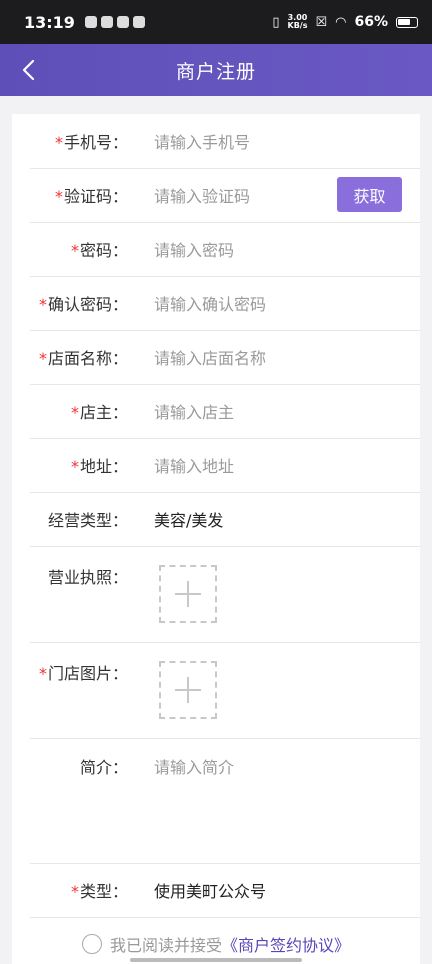 Image resolution: width=432 pixels, height=964 pixels. I want to click on owner-row: *店主： 请输入店主, so click(225, 411).